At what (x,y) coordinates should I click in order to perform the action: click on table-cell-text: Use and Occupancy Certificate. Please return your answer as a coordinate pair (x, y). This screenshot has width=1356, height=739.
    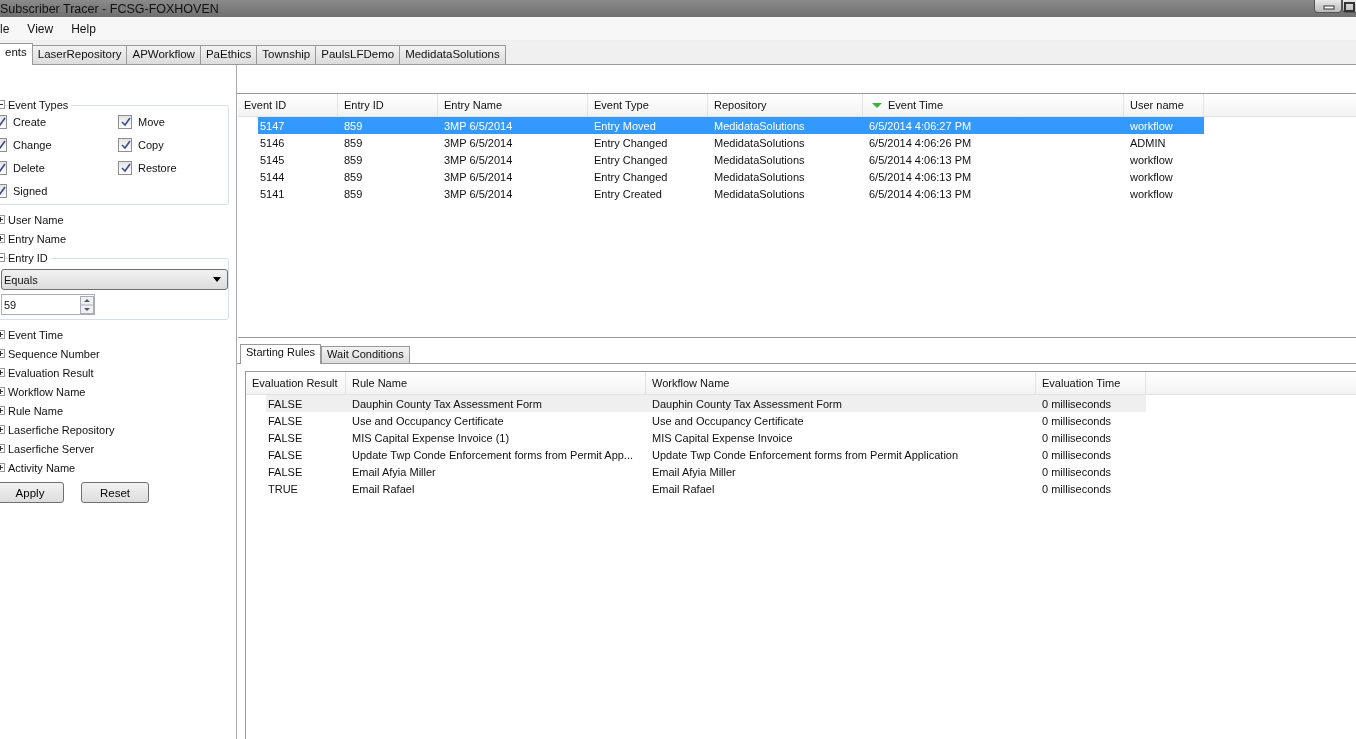
    Looking at the image, I should click on (428, 420).